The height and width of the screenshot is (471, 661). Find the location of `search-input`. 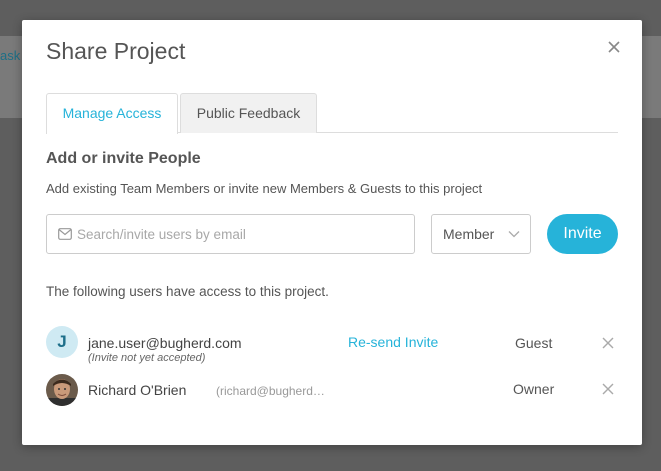

search-input is located at coordinates (242, 234).